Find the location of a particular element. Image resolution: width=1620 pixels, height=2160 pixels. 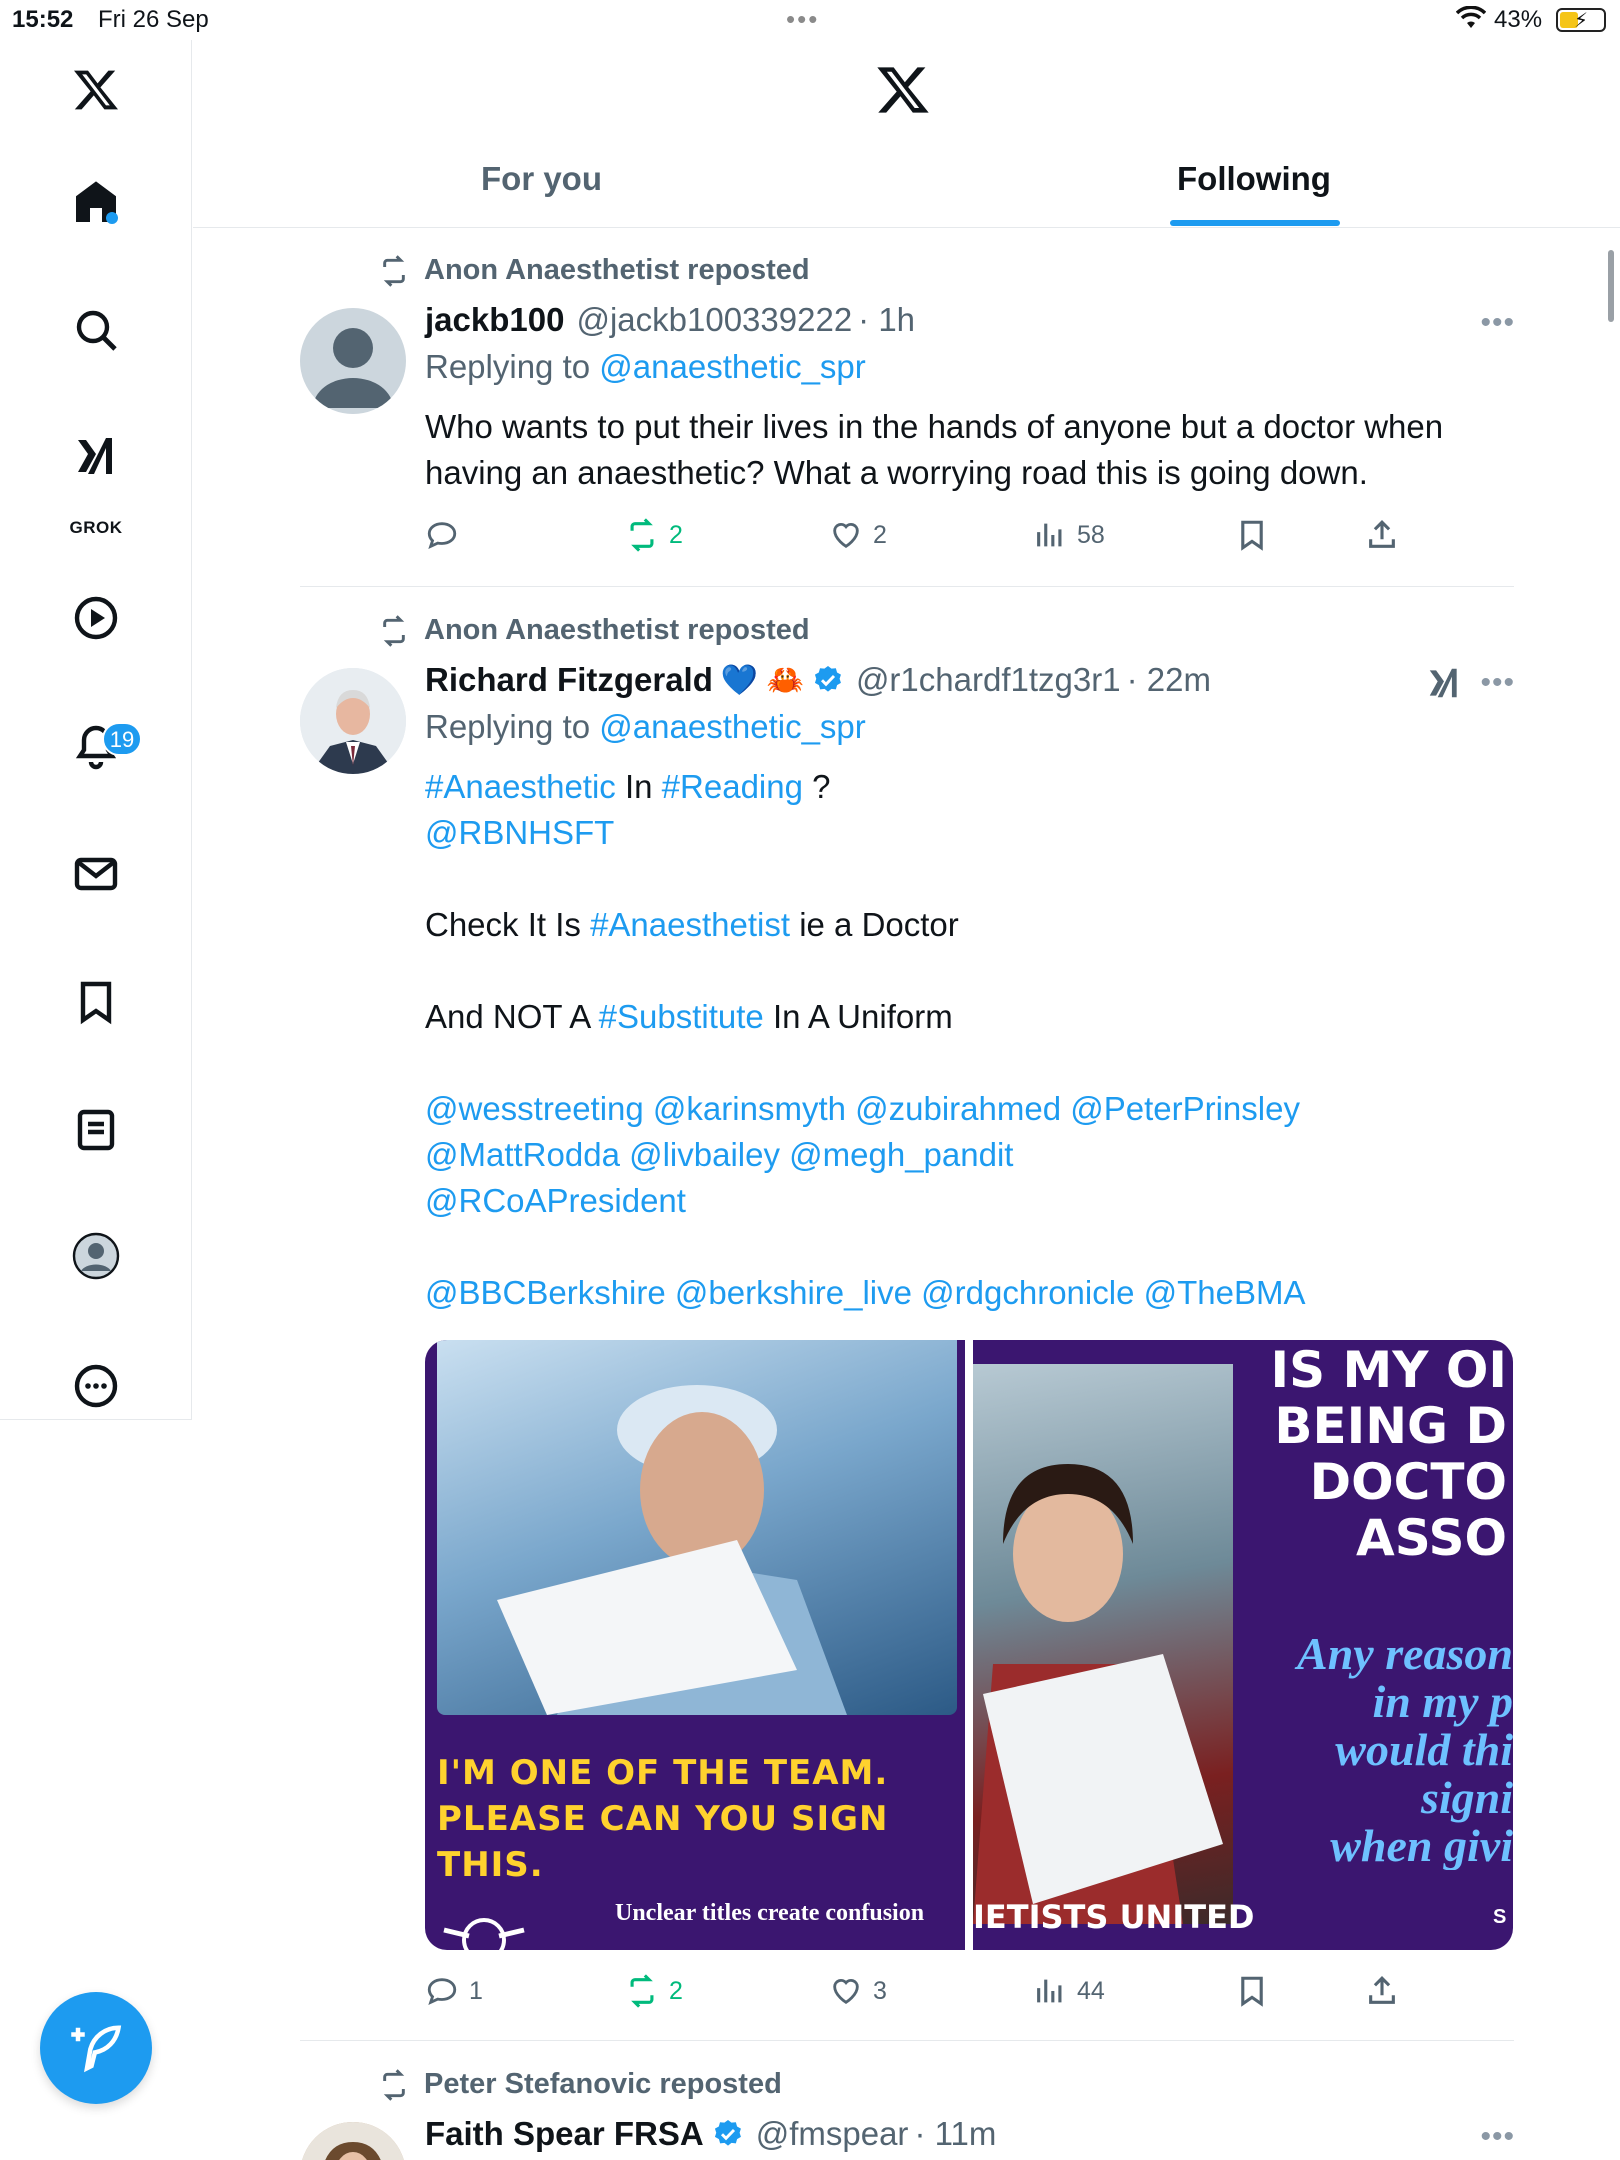

like-button: 2 is located at coordinates (858, 535).